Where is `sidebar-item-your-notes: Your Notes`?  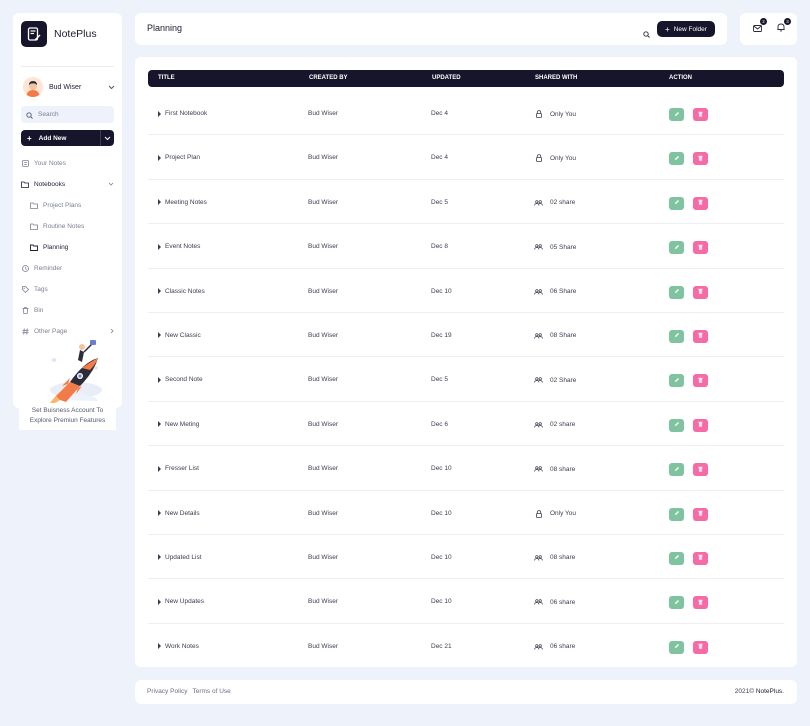 sidebar-item-your-notes: Your Notes is located at coordinates (67, 163).